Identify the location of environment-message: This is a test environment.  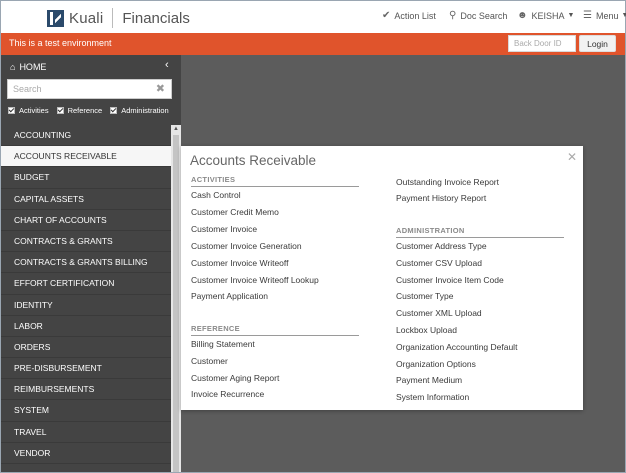
(60, 43).